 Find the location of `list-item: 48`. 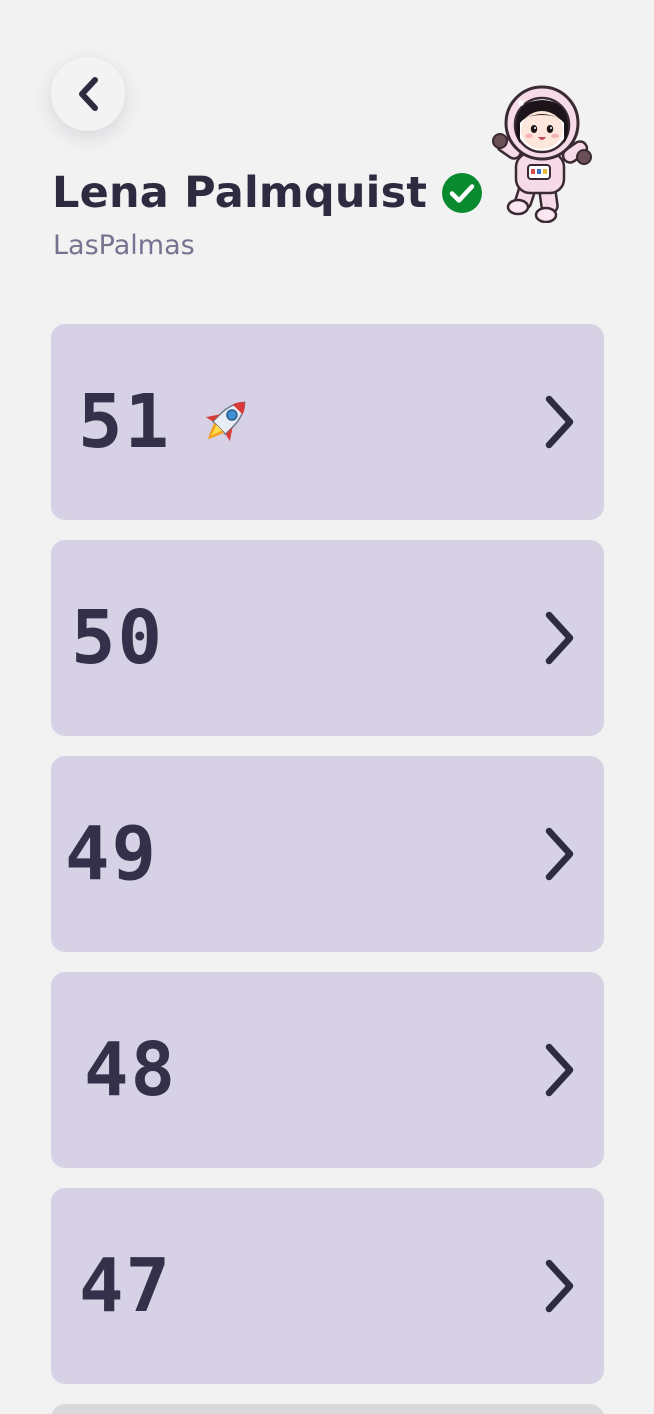

list-item: 48 is located at coordinates (327, 1070).